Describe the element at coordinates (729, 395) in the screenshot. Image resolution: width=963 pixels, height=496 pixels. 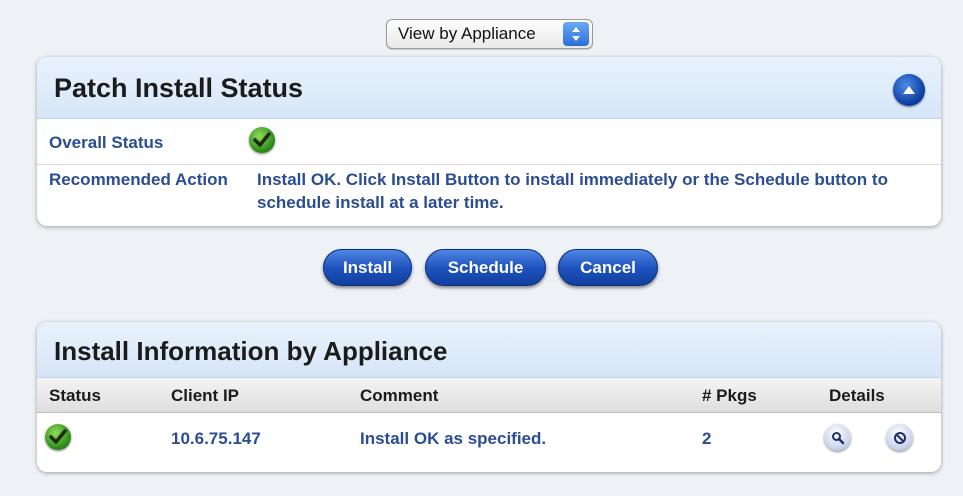
I see `column-header-pkgs: # Pkgs` at that location.